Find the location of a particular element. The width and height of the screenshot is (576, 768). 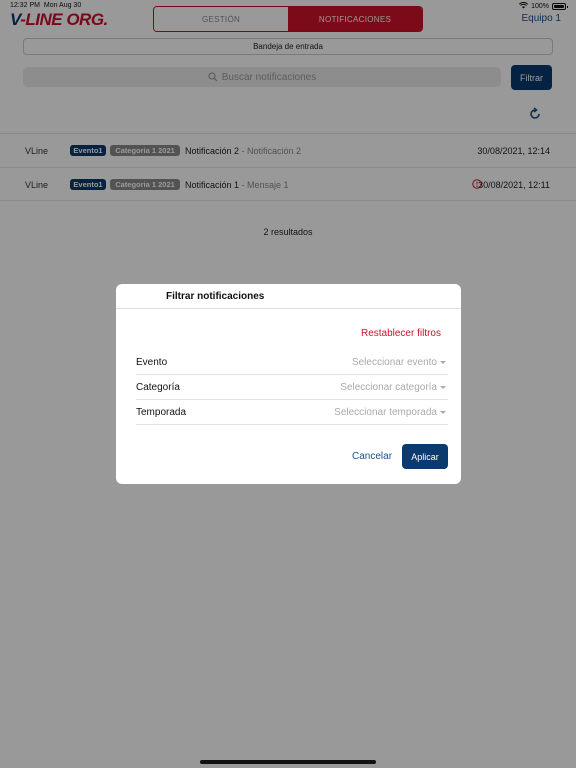

field-label: Evento is located at coordinates (152, 362).